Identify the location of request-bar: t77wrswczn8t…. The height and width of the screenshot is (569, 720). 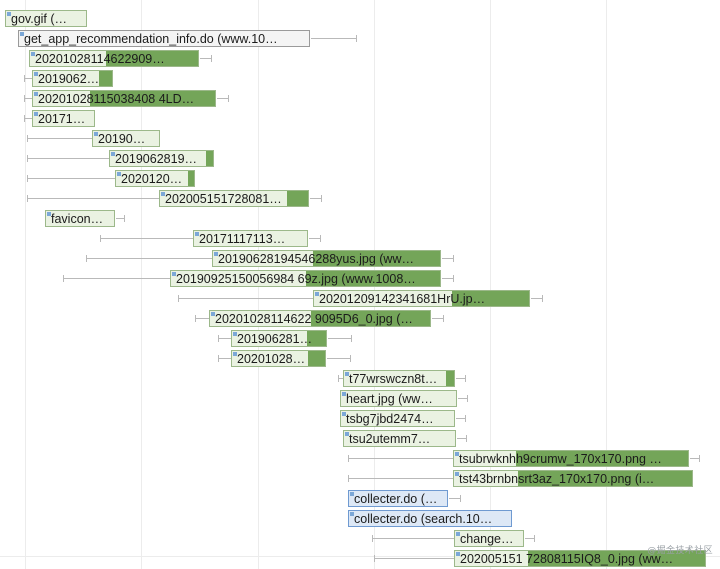
(399, 378).